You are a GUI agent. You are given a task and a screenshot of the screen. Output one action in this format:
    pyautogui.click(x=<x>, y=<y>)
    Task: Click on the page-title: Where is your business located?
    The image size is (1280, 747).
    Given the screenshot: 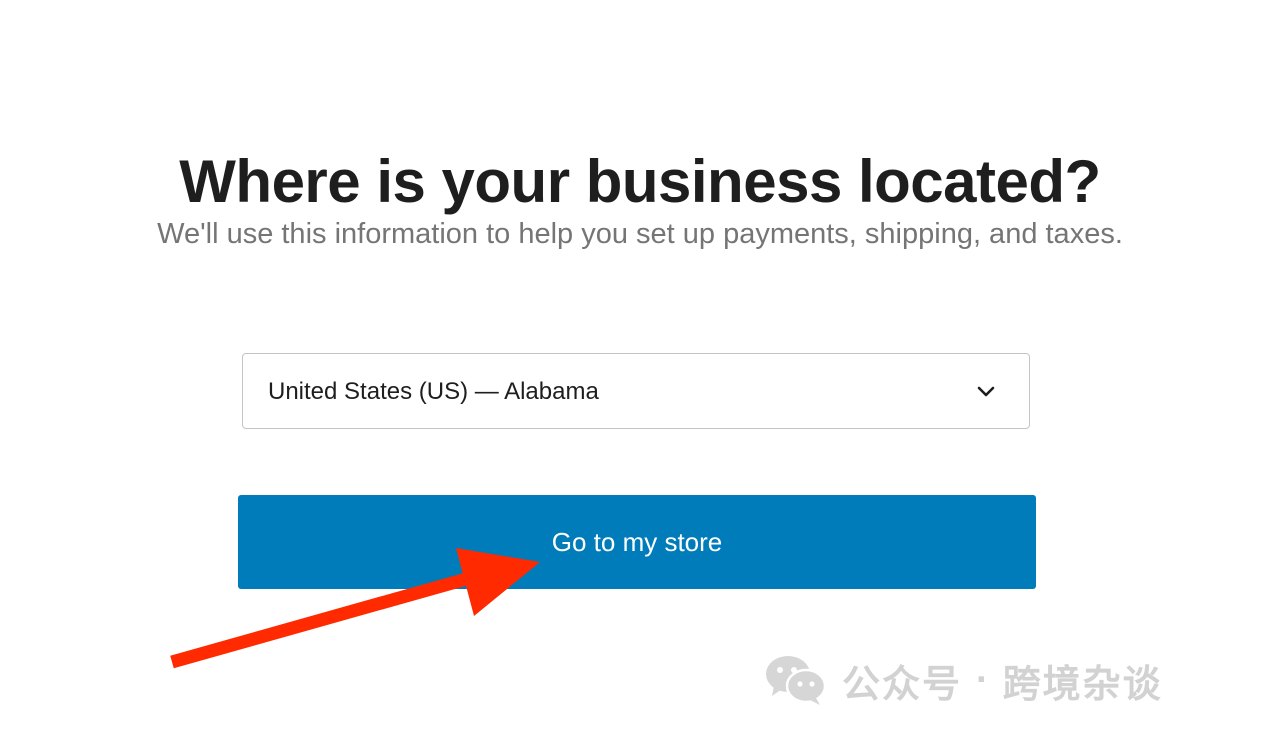 What is the action you would take?
    pyautogui.click(x=640, y=182)
    